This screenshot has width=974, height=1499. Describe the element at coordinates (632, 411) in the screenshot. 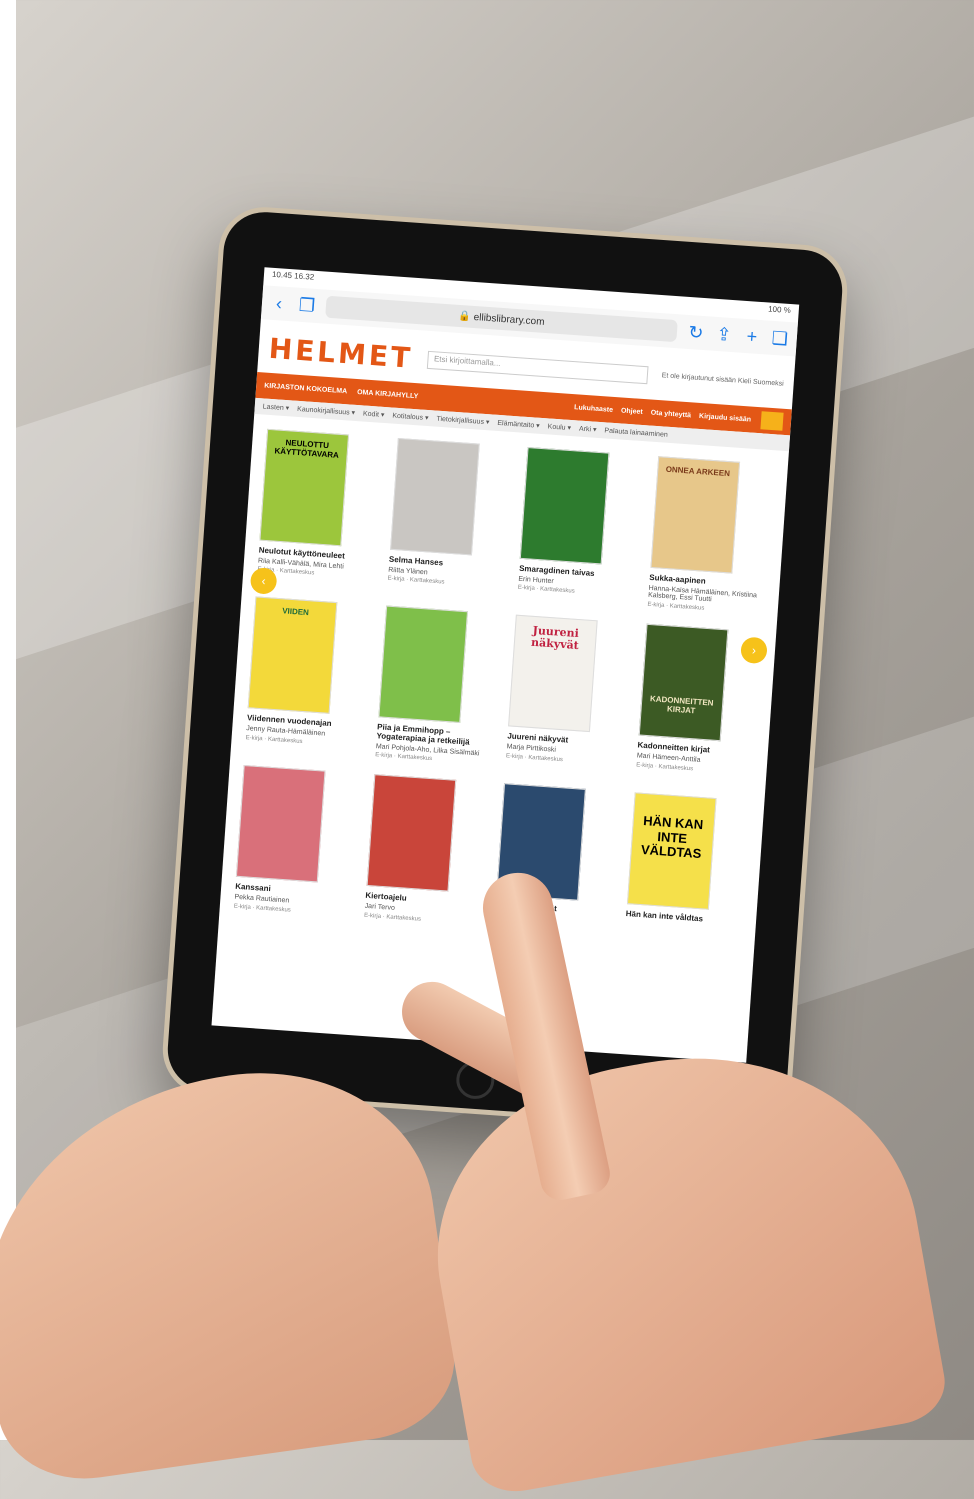

I see `nav-help: Ohjeet` at that location.